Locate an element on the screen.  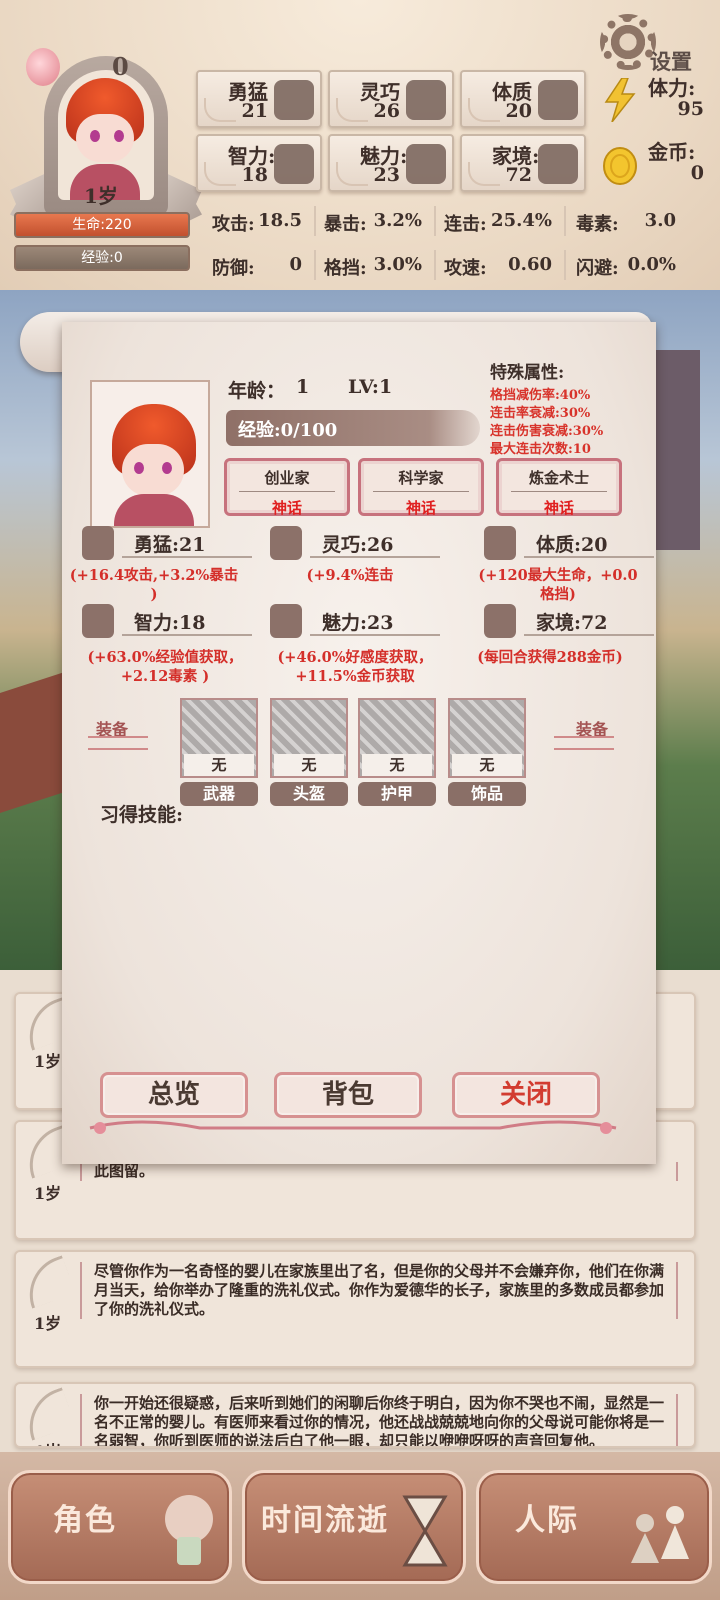
attr-card-constitution: 体质 20 is located at coordinates (523, 99).